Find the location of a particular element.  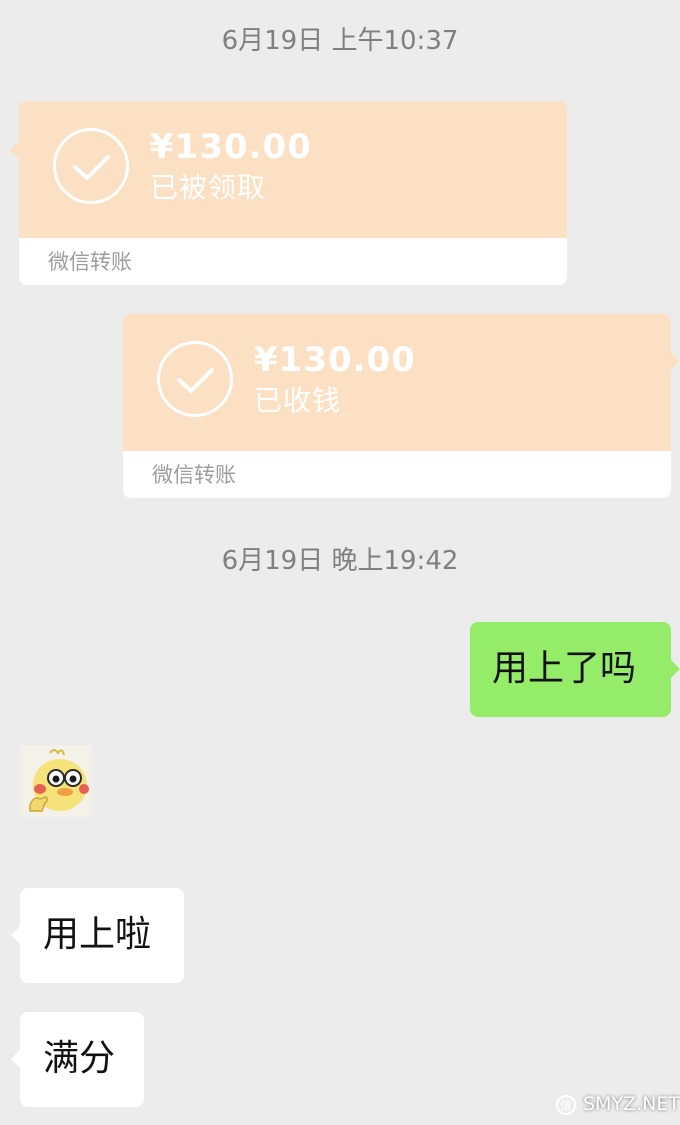

message-bubble-incoming: 用上啦 is located at coordinates (97, 935).